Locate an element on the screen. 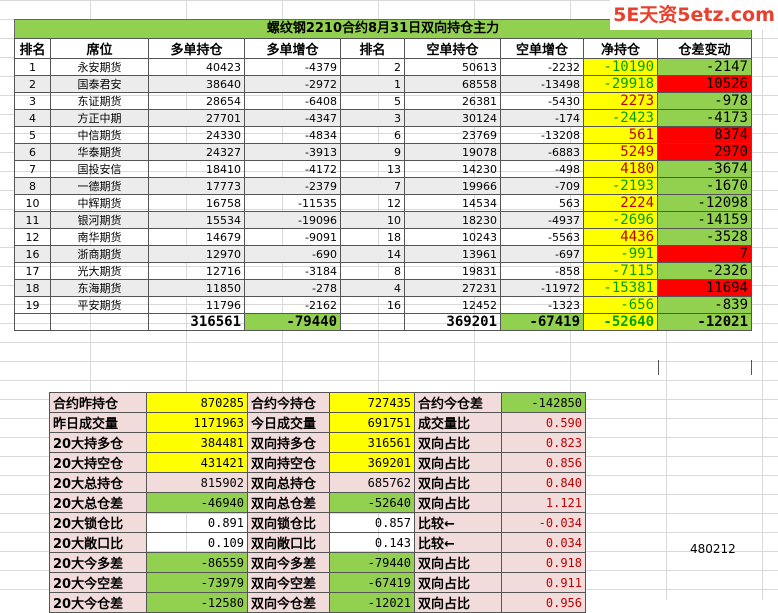  cell-rank: 5 is located at coordinates (32, 135).